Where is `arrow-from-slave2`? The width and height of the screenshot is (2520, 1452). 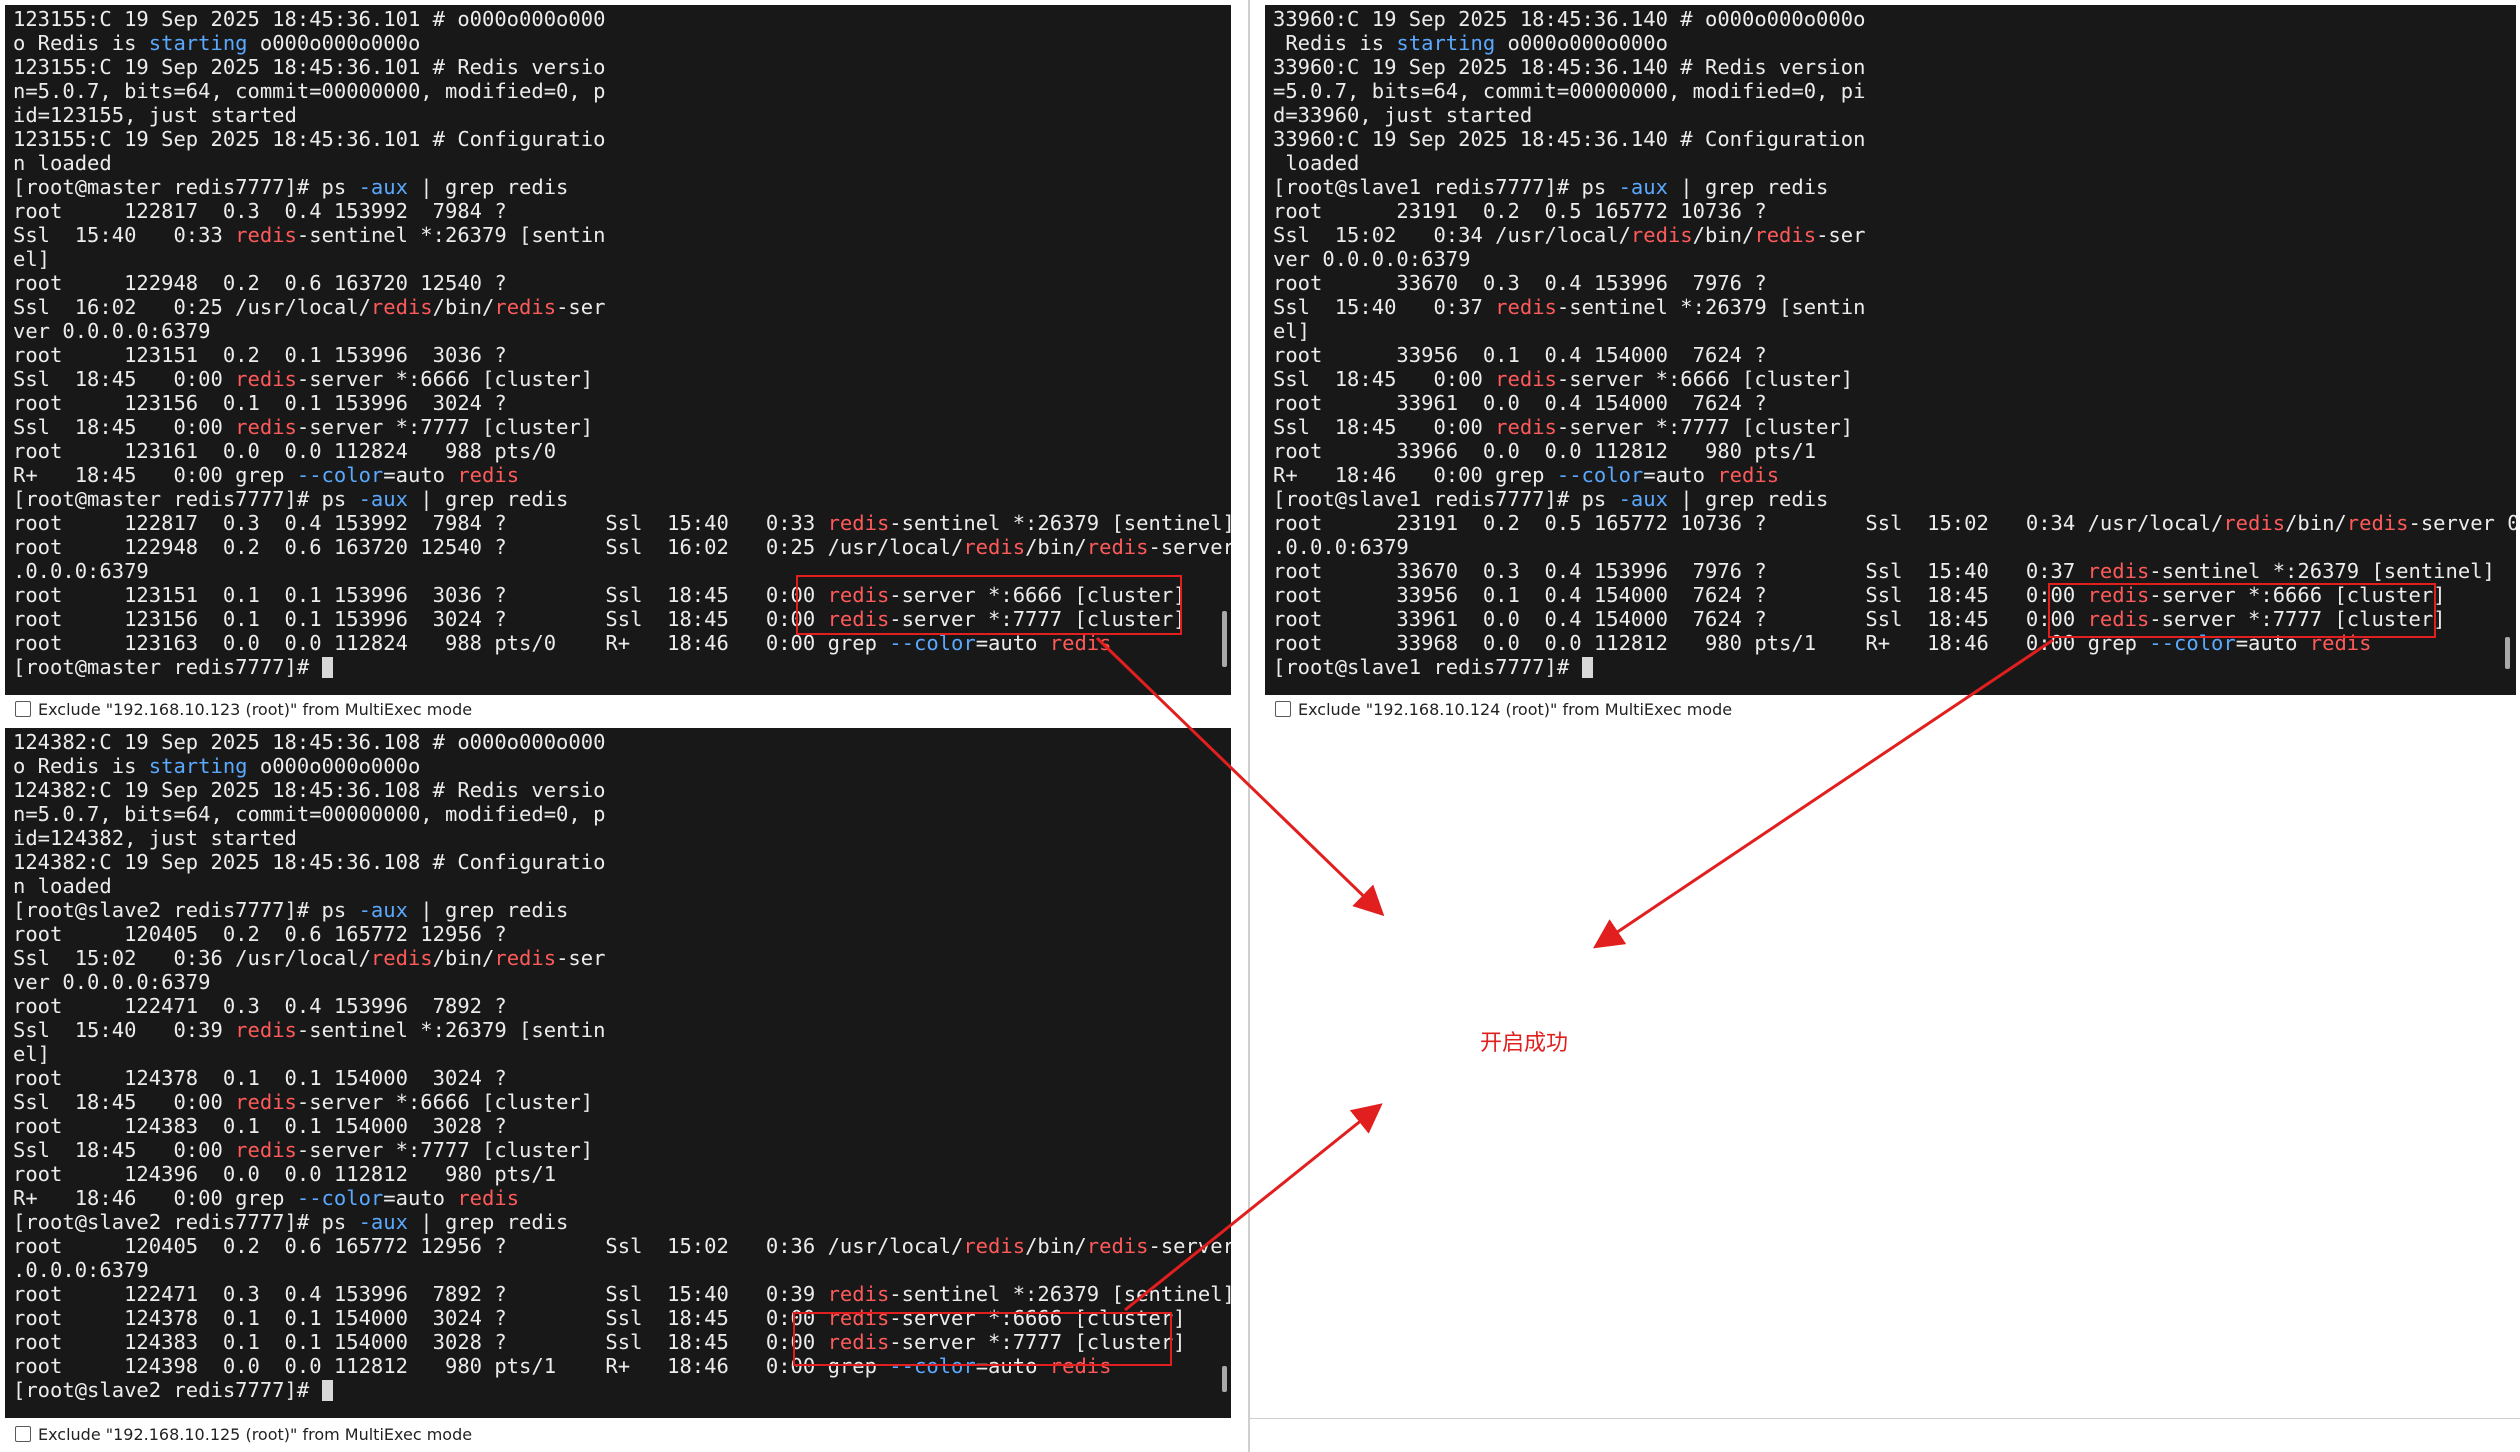 arrow-from-slave2 is located at coordinates (1253, 1207).